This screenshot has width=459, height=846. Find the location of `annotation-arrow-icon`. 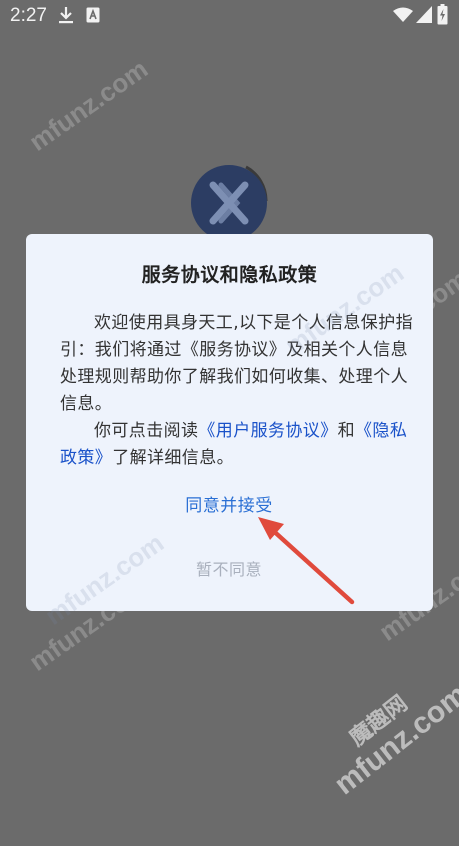

annotation-arrow-icon is located at coordinates (306, 561).